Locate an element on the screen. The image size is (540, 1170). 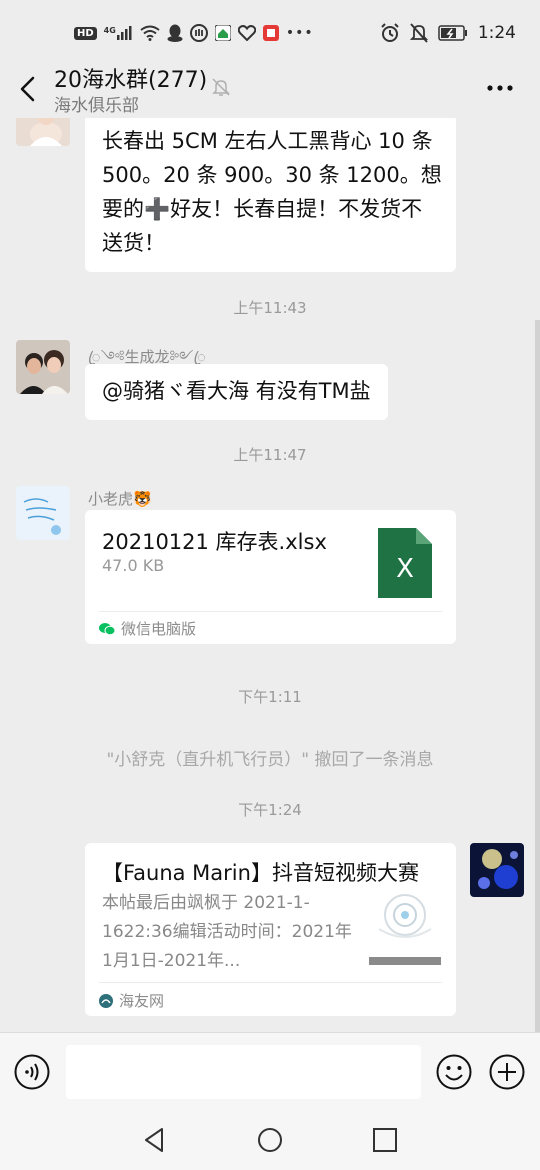
status-bar: HD 4G ••• 1:24 is located at coordinates (270, 31).